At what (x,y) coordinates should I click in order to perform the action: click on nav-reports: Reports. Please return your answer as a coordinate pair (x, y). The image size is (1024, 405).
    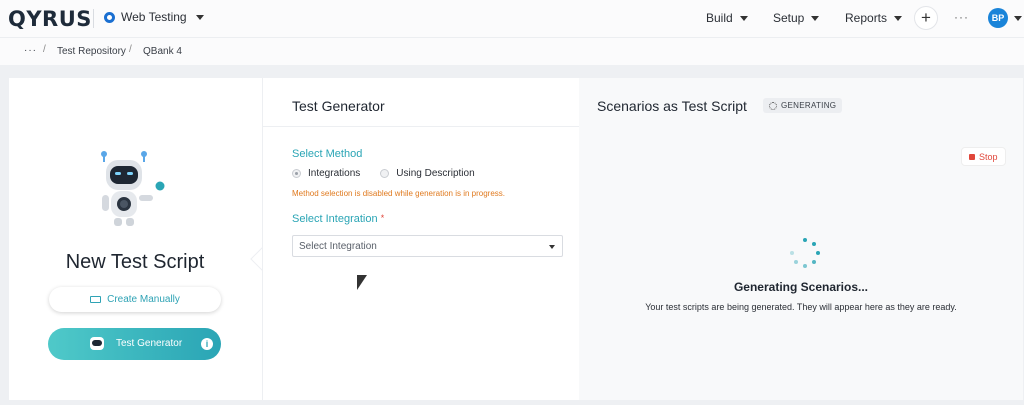
    Looking at the image, I should click on (874, 18).